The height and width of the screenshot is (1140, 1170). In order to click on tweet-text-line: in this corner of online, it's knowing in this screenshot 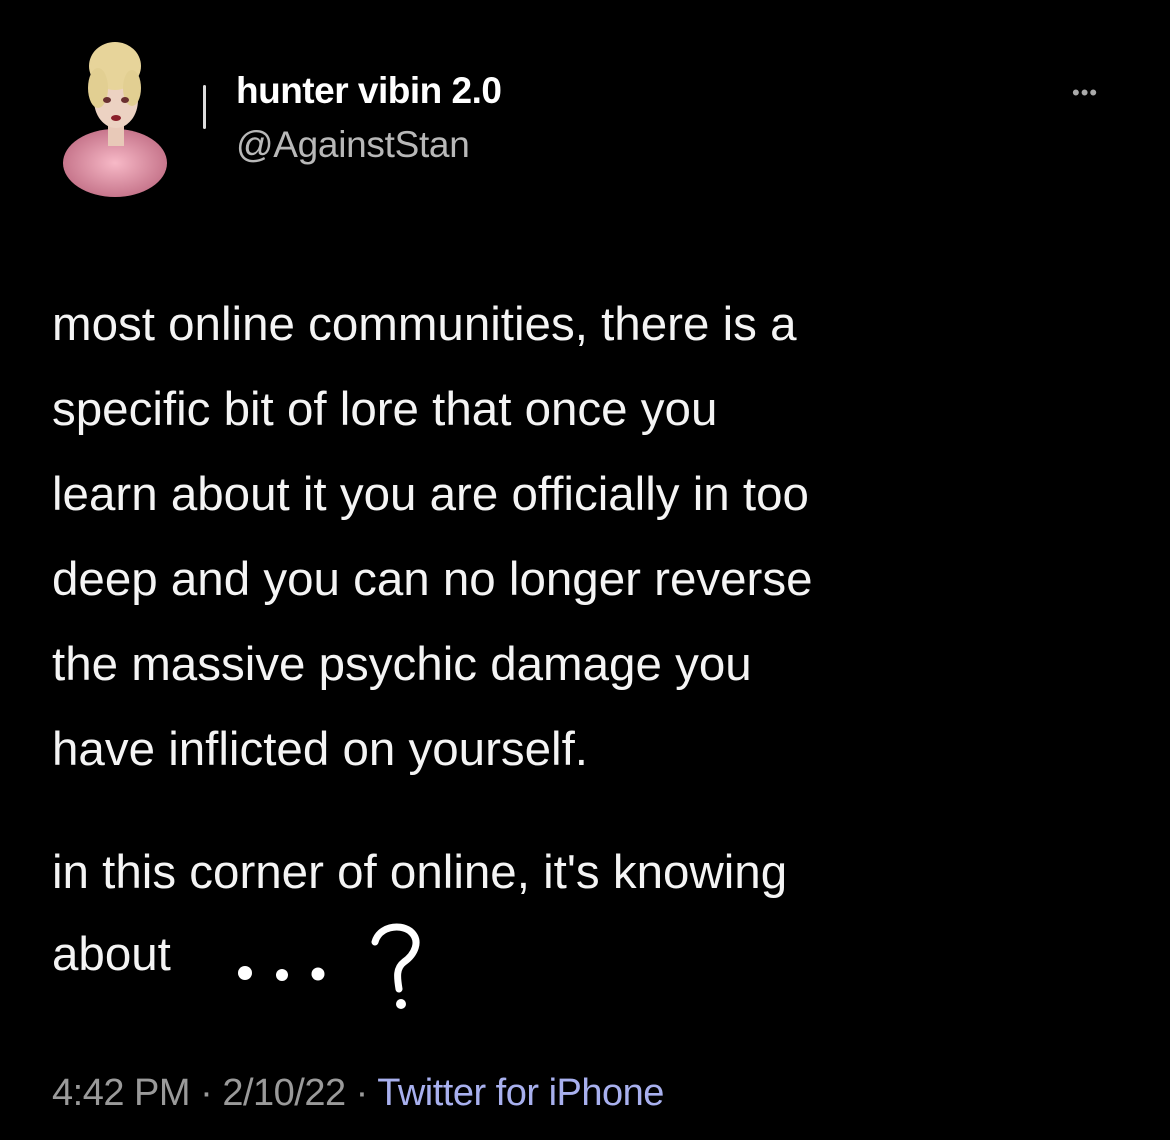, I will do `click(420, 872)`.